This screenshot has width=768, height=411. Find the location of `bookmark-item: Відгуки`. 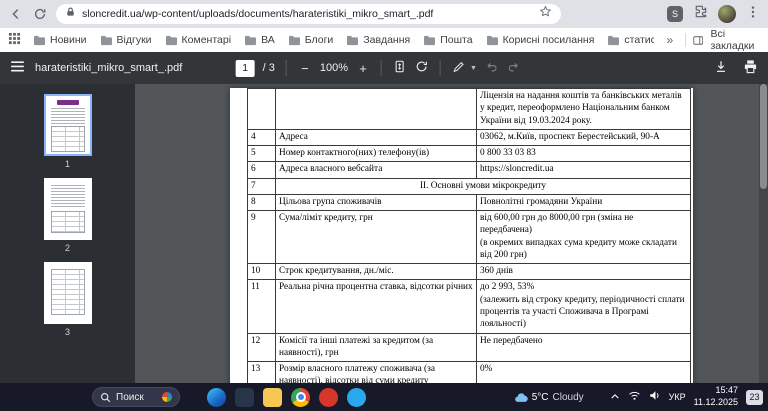

bookmark-item: Відгуки is located at coordinates (126, 40).